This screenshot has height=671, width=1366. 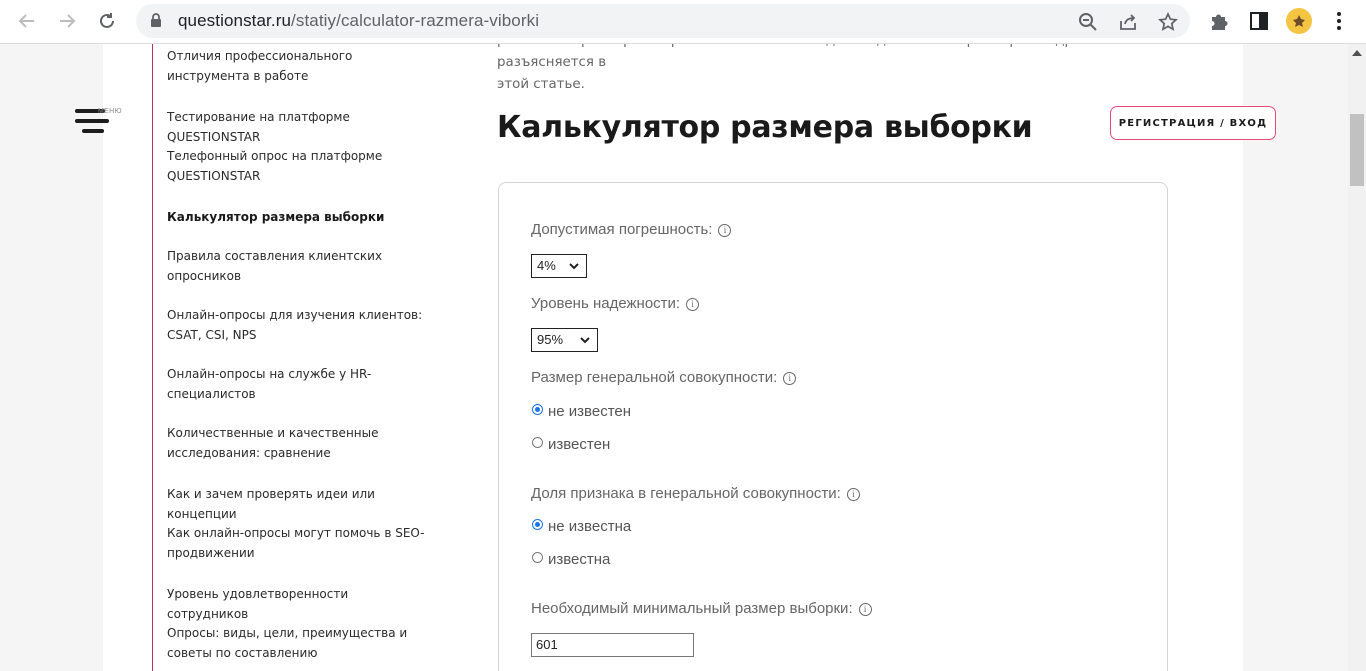 What do you see at coordinates (107, 21) in the screenshot?
I see `reload-icon` at bounding box center [107, 21].